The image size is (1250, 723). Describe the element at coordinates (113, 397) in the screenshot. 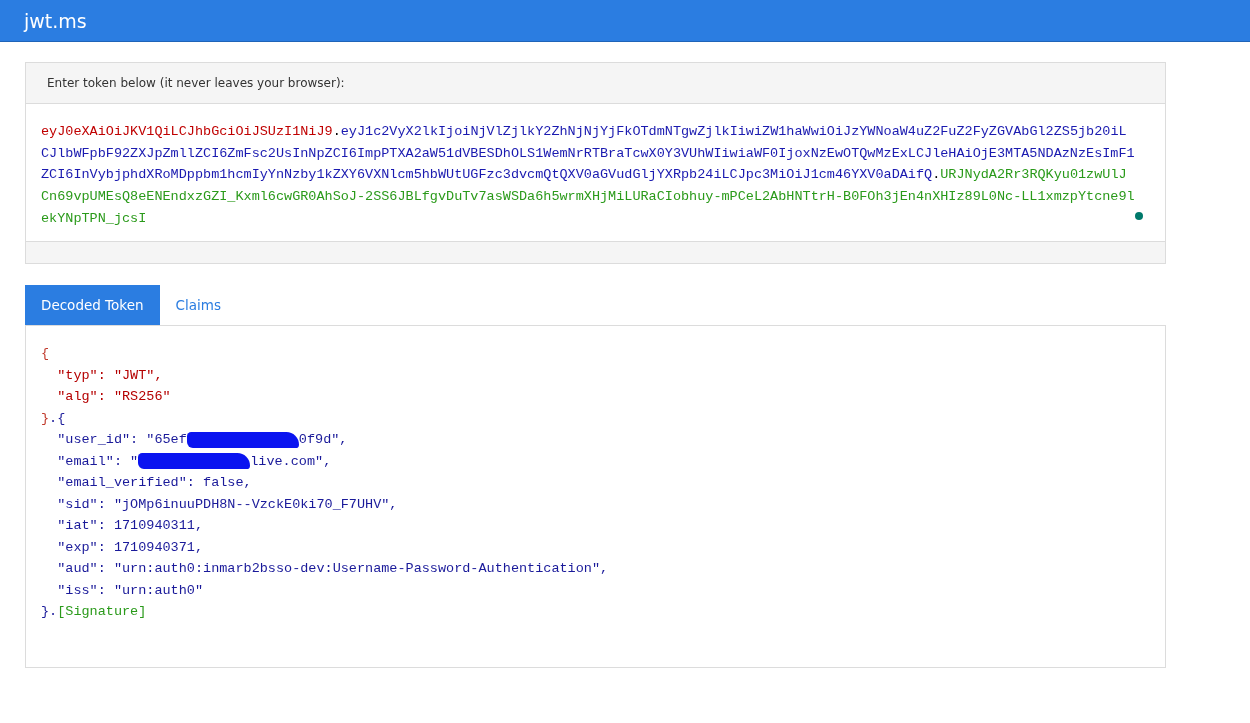

I see `code-text: "alg": "RS256"` at that location.